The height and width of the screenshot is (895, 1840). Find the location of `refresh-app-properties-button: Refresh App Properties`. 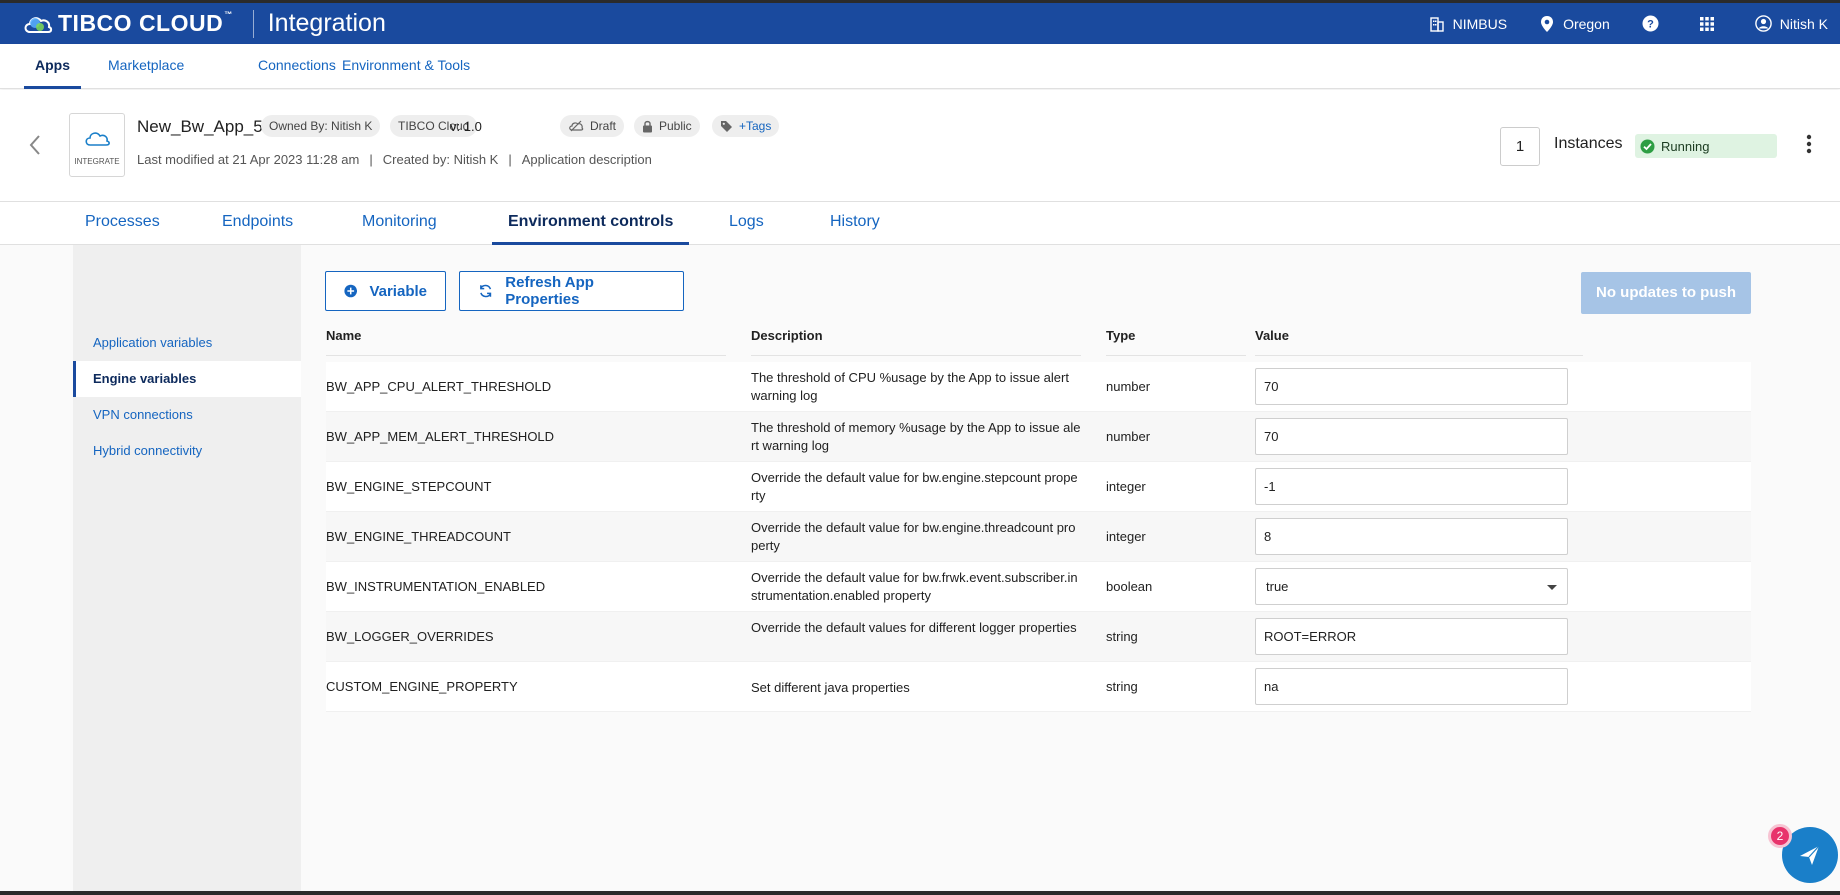

refresh-app-properties-button: Refresh App Properties is located at coordinates (571, 291).